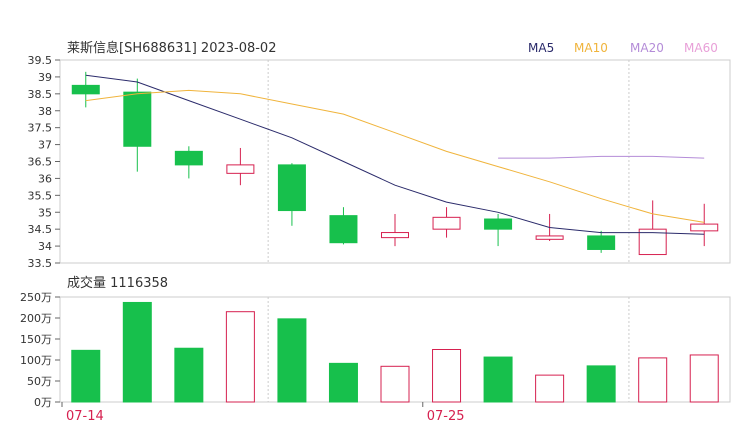  Describe the element at coordinates (45, 178) in the screenshot. I see `y-tick-label: 36` at that location.